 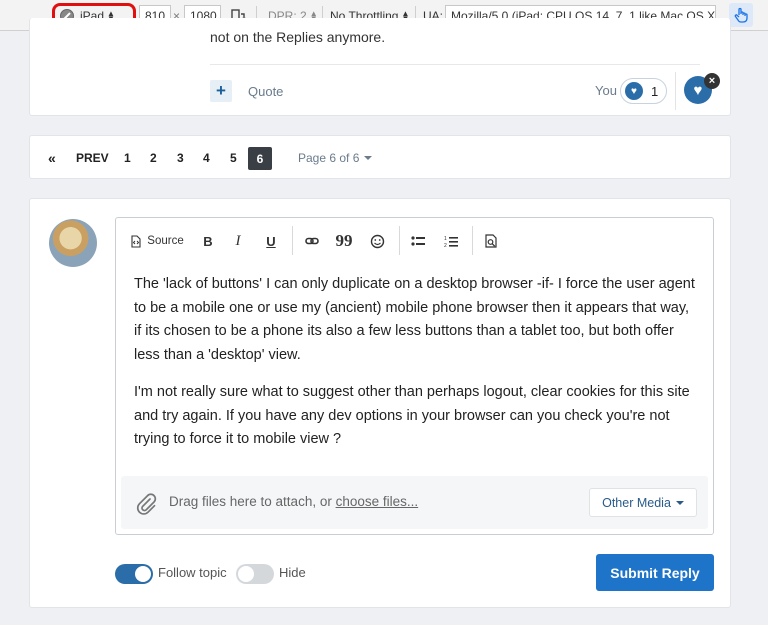 What do you see at coordinates (344, 241) in the screenshot?
I see `quote-icon: 99` at bounding box center [344, 241].